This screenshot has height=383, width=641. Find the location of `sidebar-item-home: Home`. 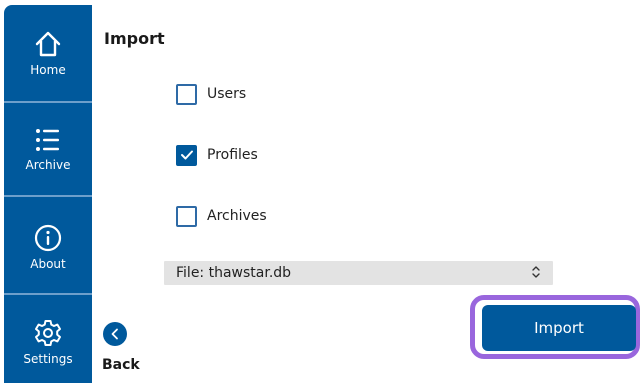

sidebar-item-home: Home is located at coordinates (48, 53).